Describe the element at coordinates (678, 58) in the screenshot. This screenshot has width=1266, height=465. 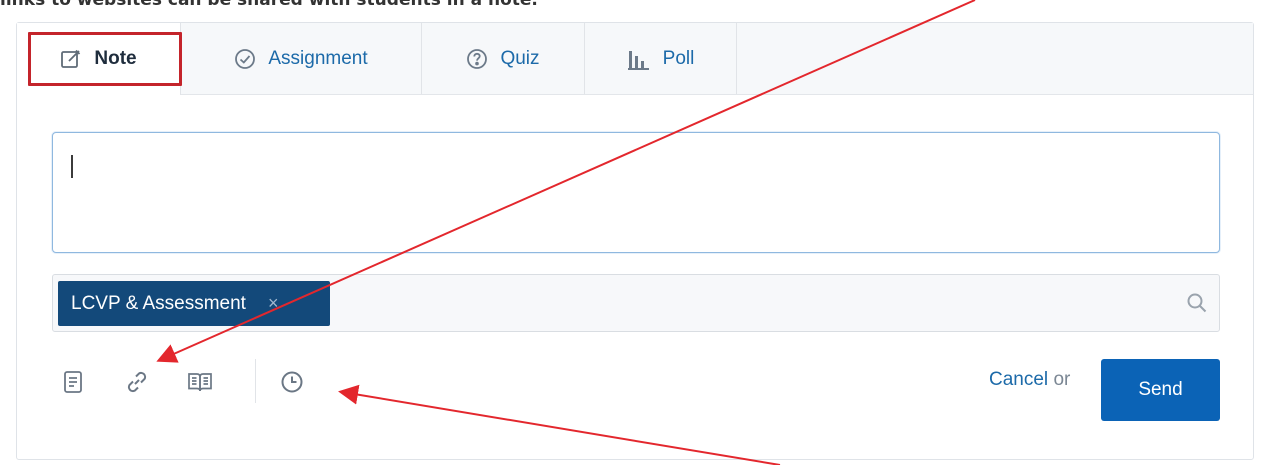
I see `tab-label: Poll` at that location.